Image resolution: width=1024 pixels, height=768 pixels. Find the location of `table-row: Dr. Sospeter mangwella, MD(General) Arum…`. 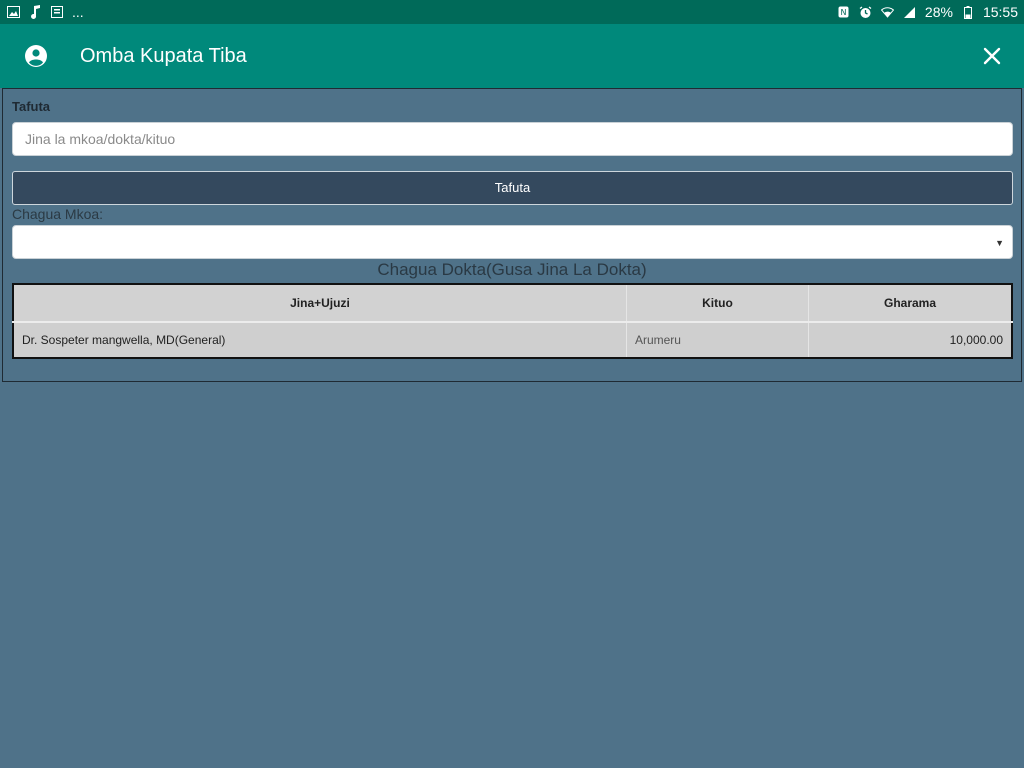

table-row: Dr. Sospeter mangwella, MD(General) Arum… is located at coordinates (513, 340).